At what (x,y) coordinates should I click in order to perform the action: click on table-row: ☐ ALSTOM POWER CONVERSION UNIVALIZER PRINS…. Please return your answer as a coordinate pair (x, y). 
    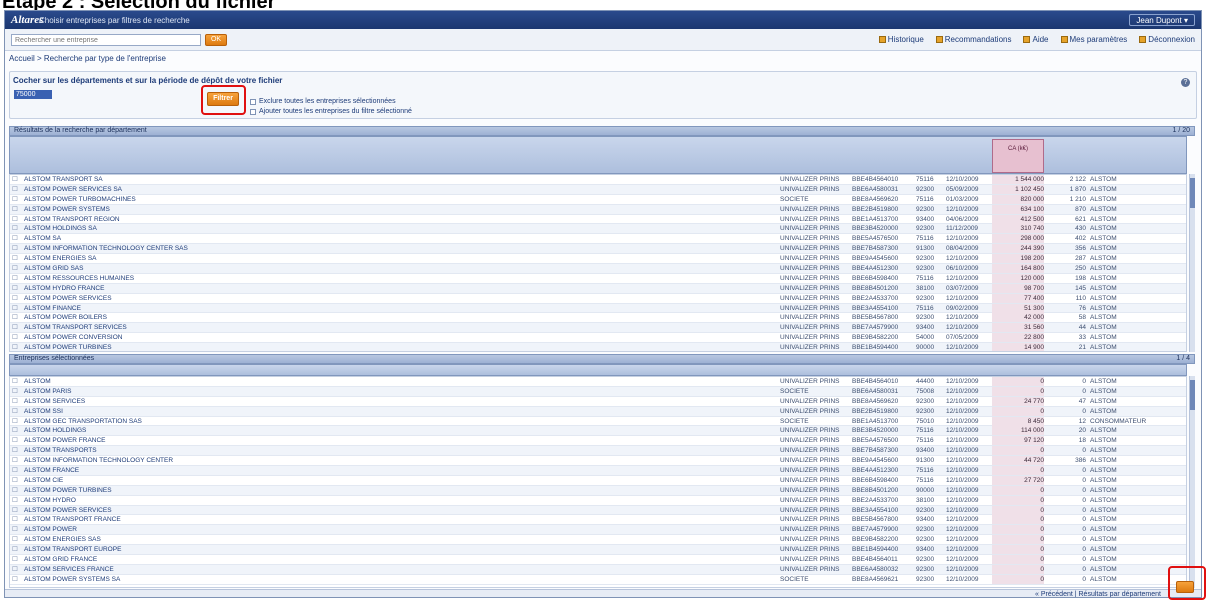
    Looking at the image, I should click on (598, 338).